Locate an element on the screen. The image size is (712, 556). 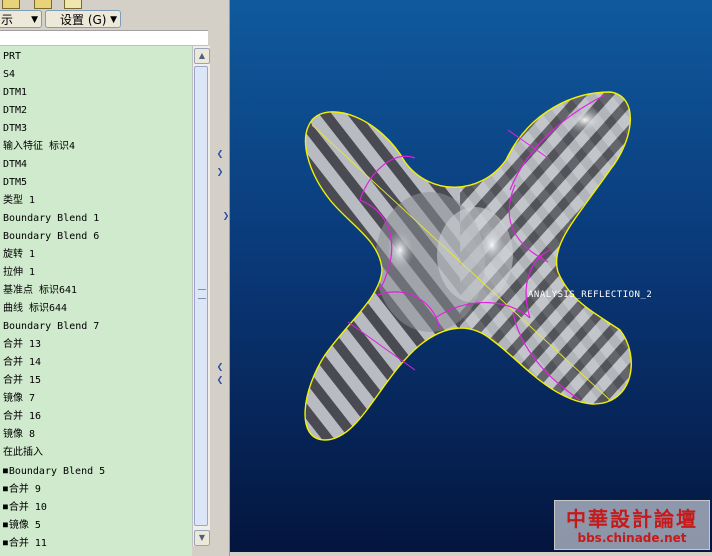
tree-item: 合并 16 is located at coordinates (22, 417).